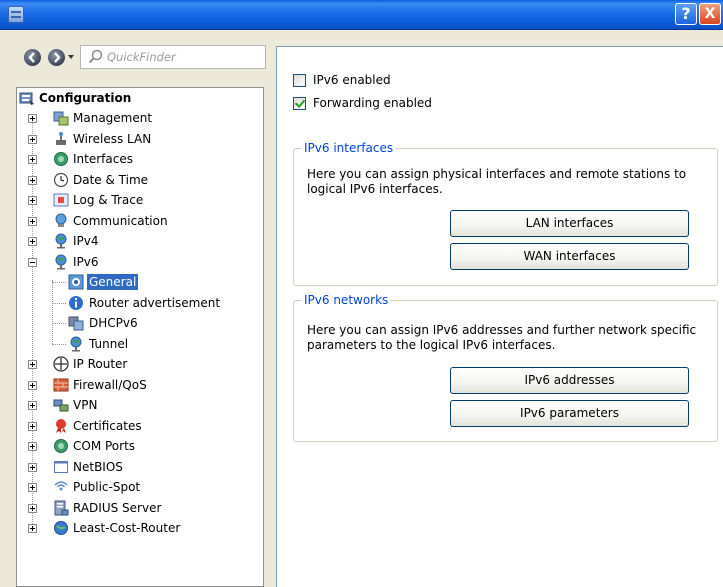 The image size is (723, 587). I want to click on tree-item-label: DHCPv6, so click(113, 323).